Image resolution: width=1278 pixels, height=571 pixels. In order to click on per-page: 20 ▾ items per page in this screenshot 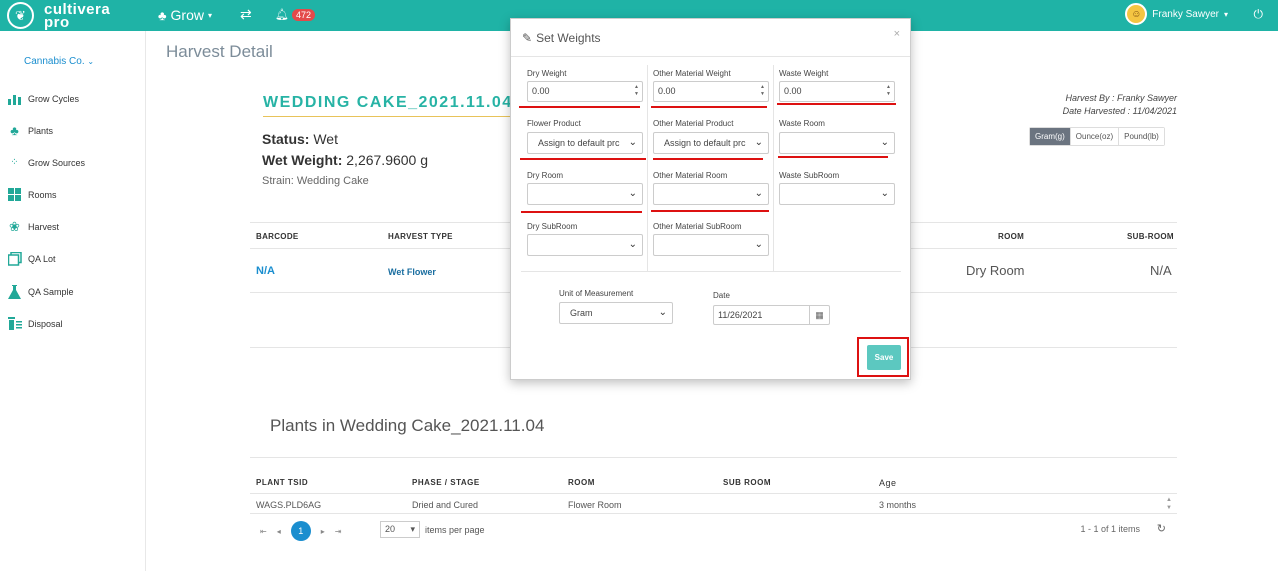, I will do `click(432, 529)`.